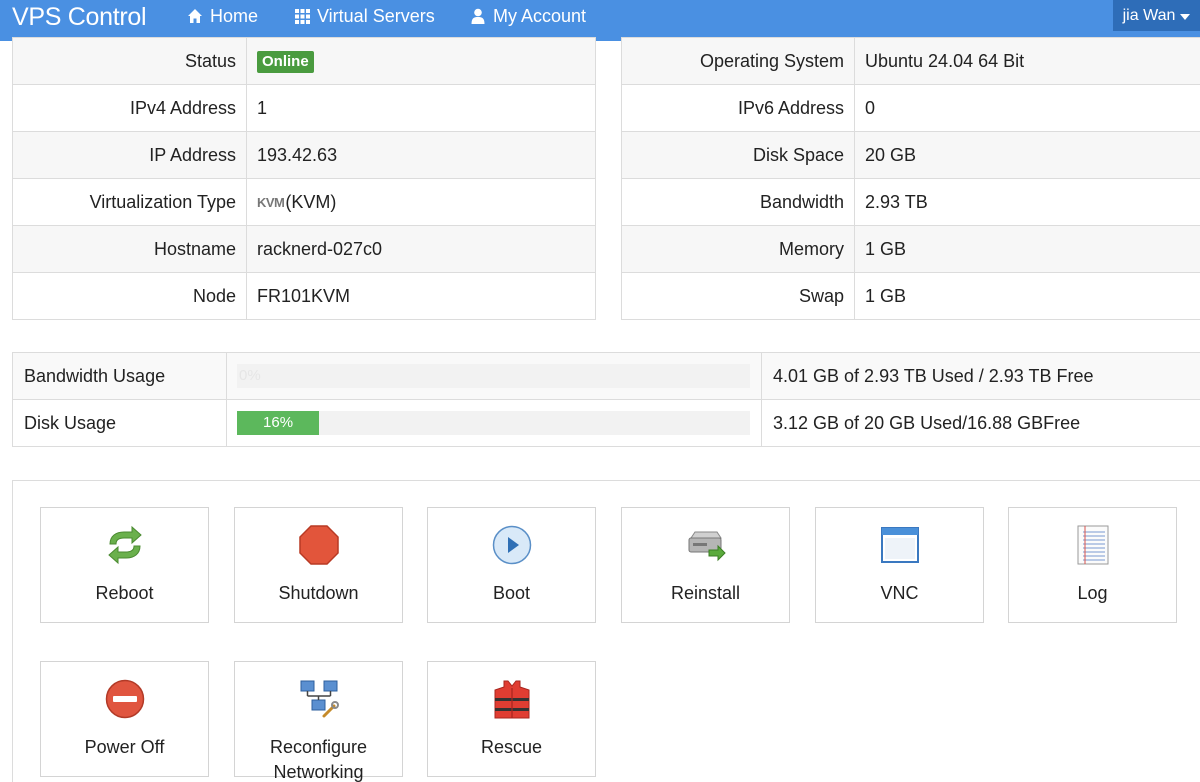 This screenshot has width=1200, height=782. What do you see at coordinates (124, 747) in the screenshot?
I see `power-off-label: Power Off` at bounding box center [124, 747].